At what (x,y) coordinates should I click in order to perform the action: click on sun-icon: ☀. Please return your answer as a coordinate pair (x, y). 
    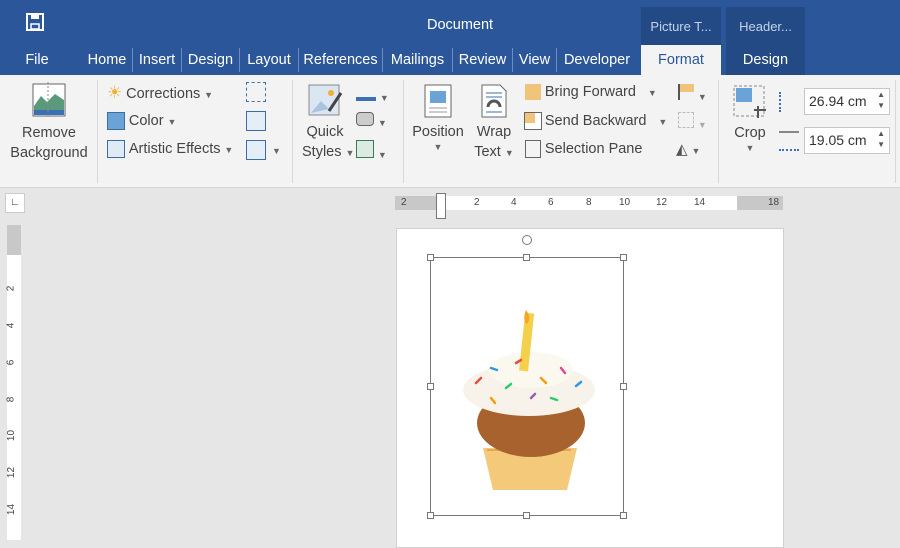
    Looking at the image, I should click on (115, 92).